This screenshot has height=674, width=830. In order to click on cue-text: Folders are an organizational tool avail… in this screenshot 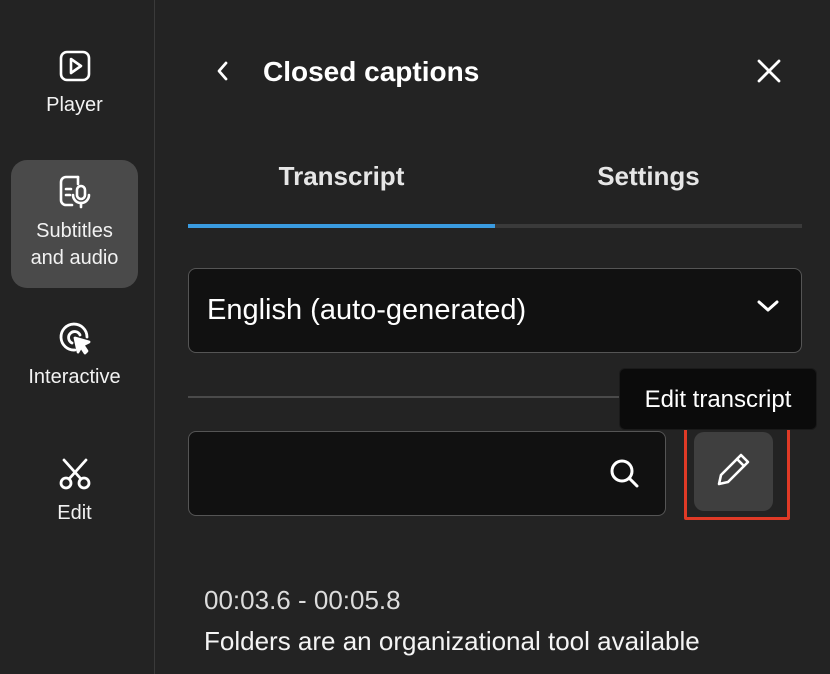, I will do `click(452, 641)`.